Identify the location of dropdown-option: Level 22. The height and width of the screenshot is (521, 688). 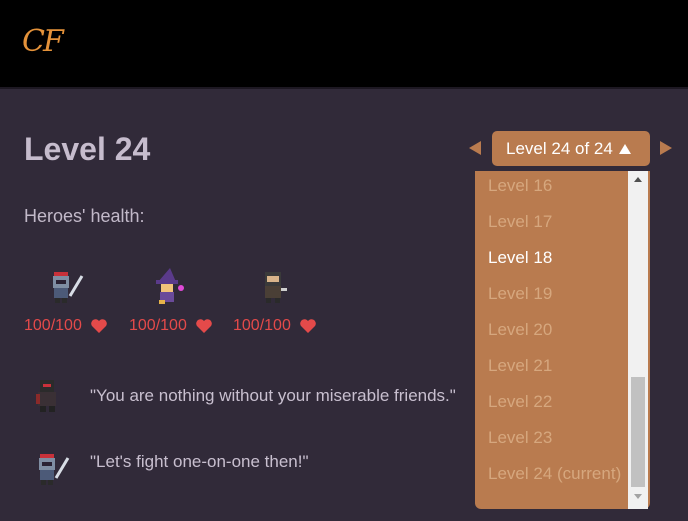
(520, 405).